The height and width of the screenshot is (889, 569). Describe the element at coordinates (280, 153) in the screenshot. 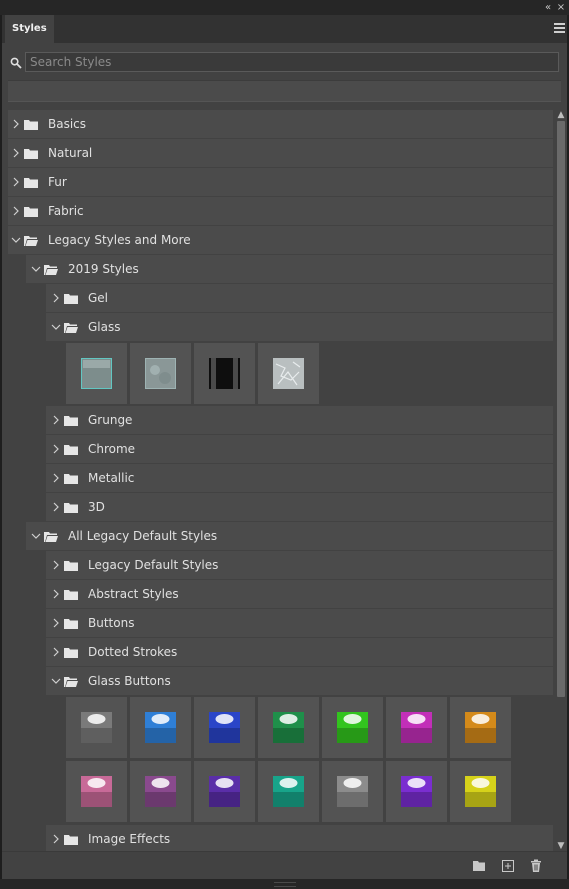

I see `group-natural: Natural` at that location.